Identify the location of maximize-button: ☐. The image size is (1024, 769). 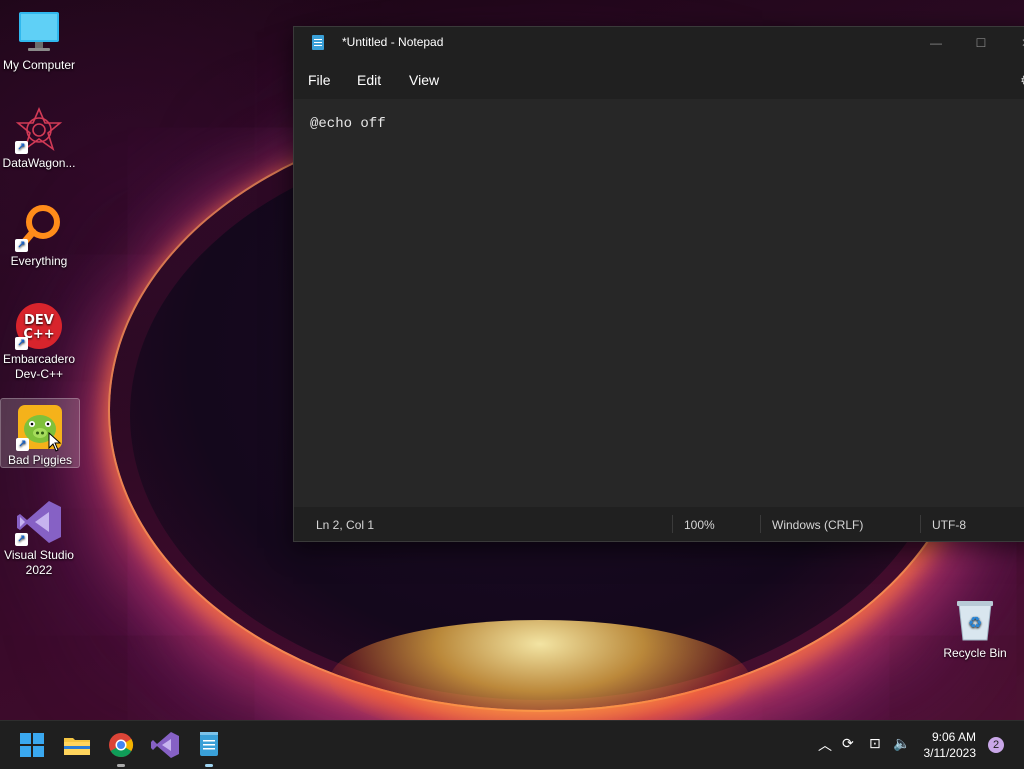
(981, 43).